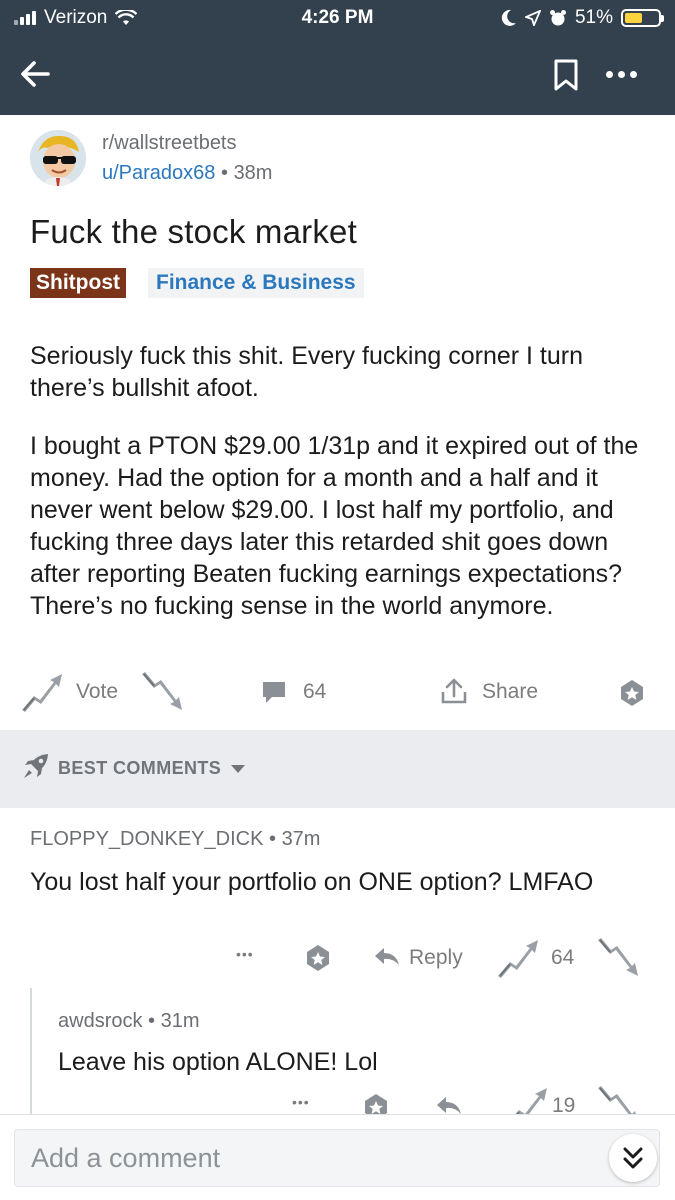  I want to click on status-right: 51%, so click(582, 18).